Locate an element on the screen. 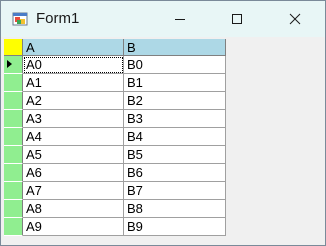  table-row: A0 B0 is located at coordinates (115, 65).